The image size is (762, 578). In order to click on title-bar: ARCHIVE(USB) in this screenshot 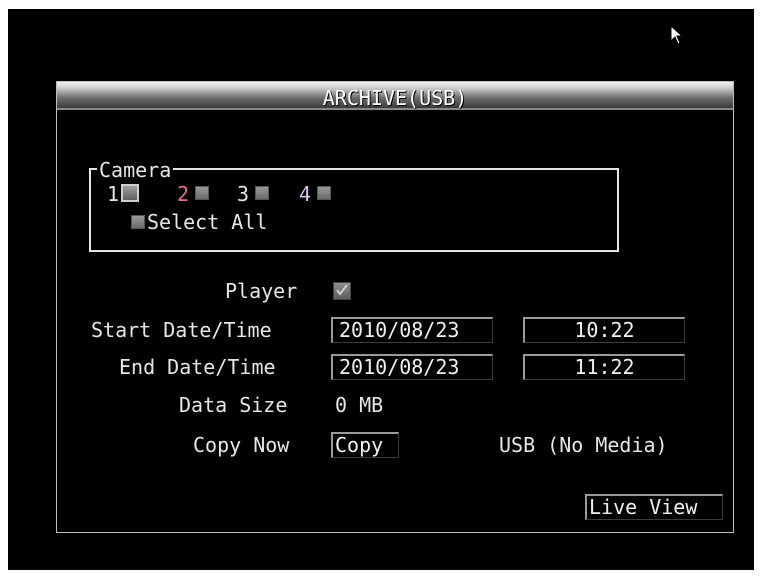, I will do `click(395, 96)`.